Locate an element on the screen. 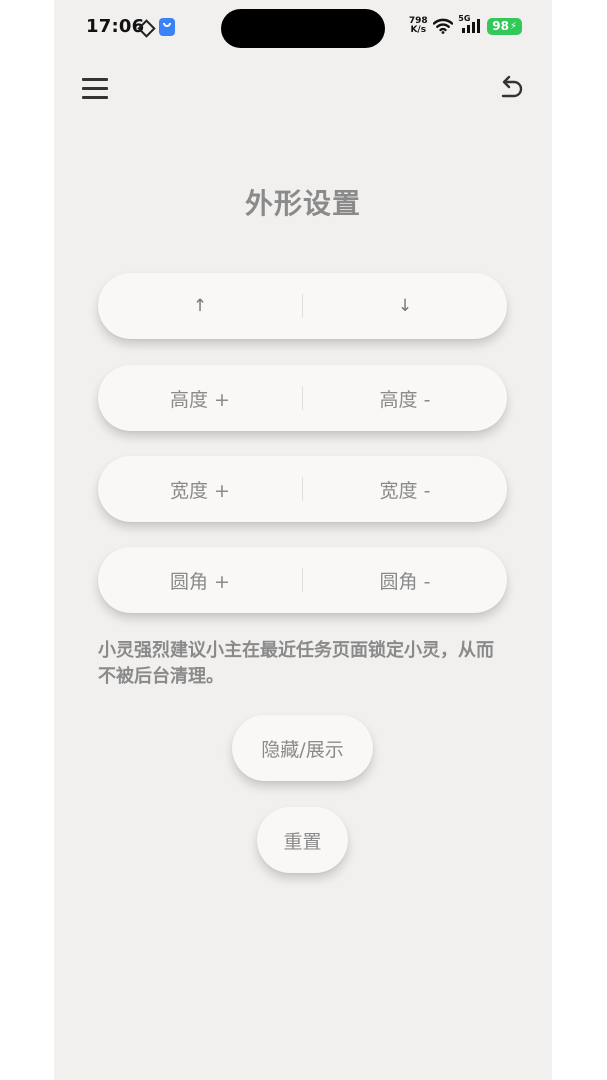 The image size is (607, 1080). corner-radius-control-row: 圆角 + 圆角 - is located at coordinates (302, 580).